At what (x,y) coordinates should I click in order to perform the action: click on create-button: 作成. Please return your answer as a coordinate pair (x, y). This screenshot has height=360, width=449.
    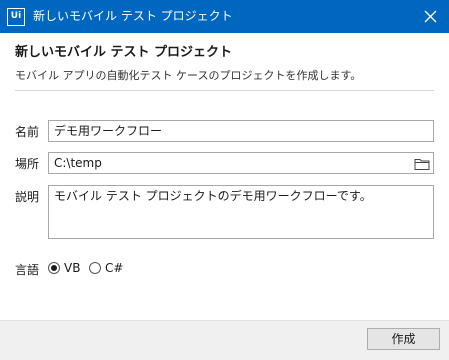
    Looking at the image, I should click on (403, 339).